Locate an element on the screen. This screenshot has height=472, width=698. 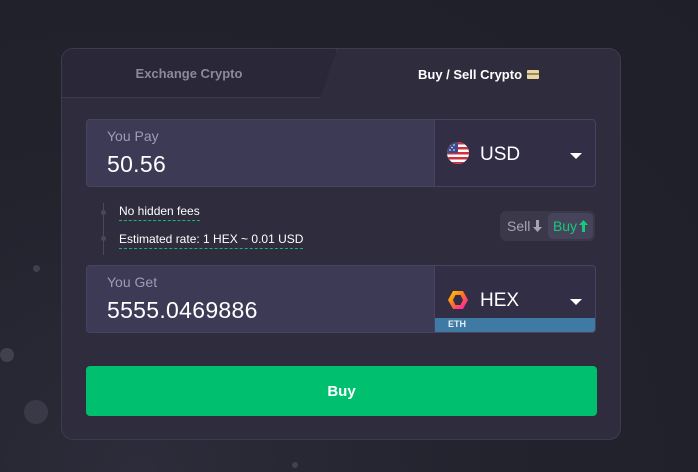
sell-buy-toggle: Sell Buy is located at coordinates (547, 226).